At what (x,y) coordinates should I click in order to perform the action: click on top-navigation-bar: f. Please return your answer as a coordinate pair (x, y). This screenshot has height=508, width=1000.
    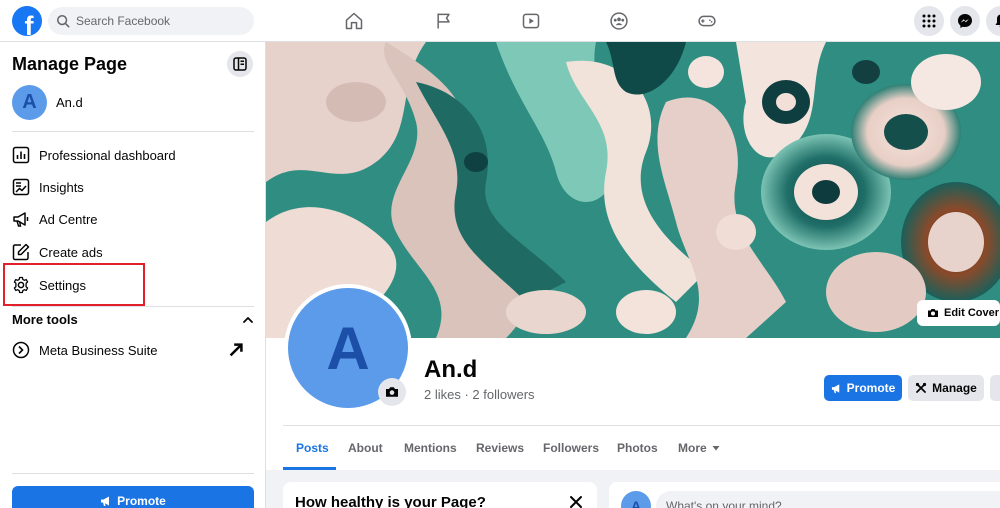
    Looking at the image, I should click on (500, 21).